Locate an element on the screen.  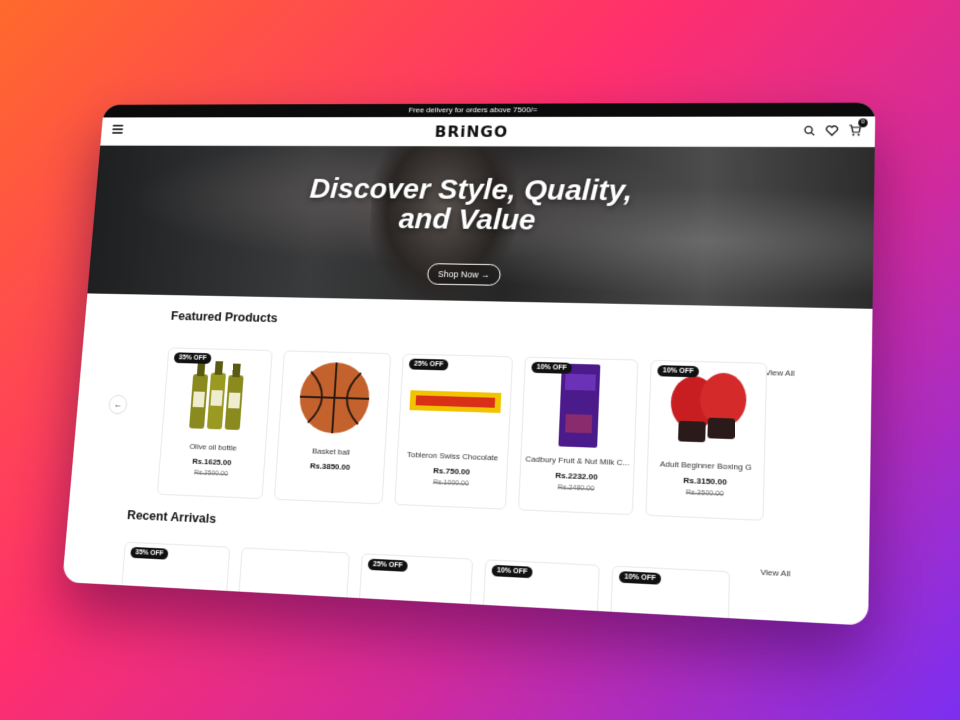
product-price: Rs.1625.00 is located at coordinates (212, 462).